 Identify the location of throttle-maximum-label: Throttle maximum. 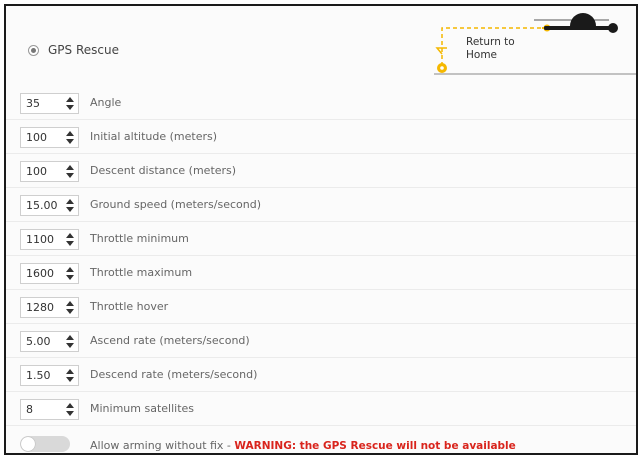
(141, 272).